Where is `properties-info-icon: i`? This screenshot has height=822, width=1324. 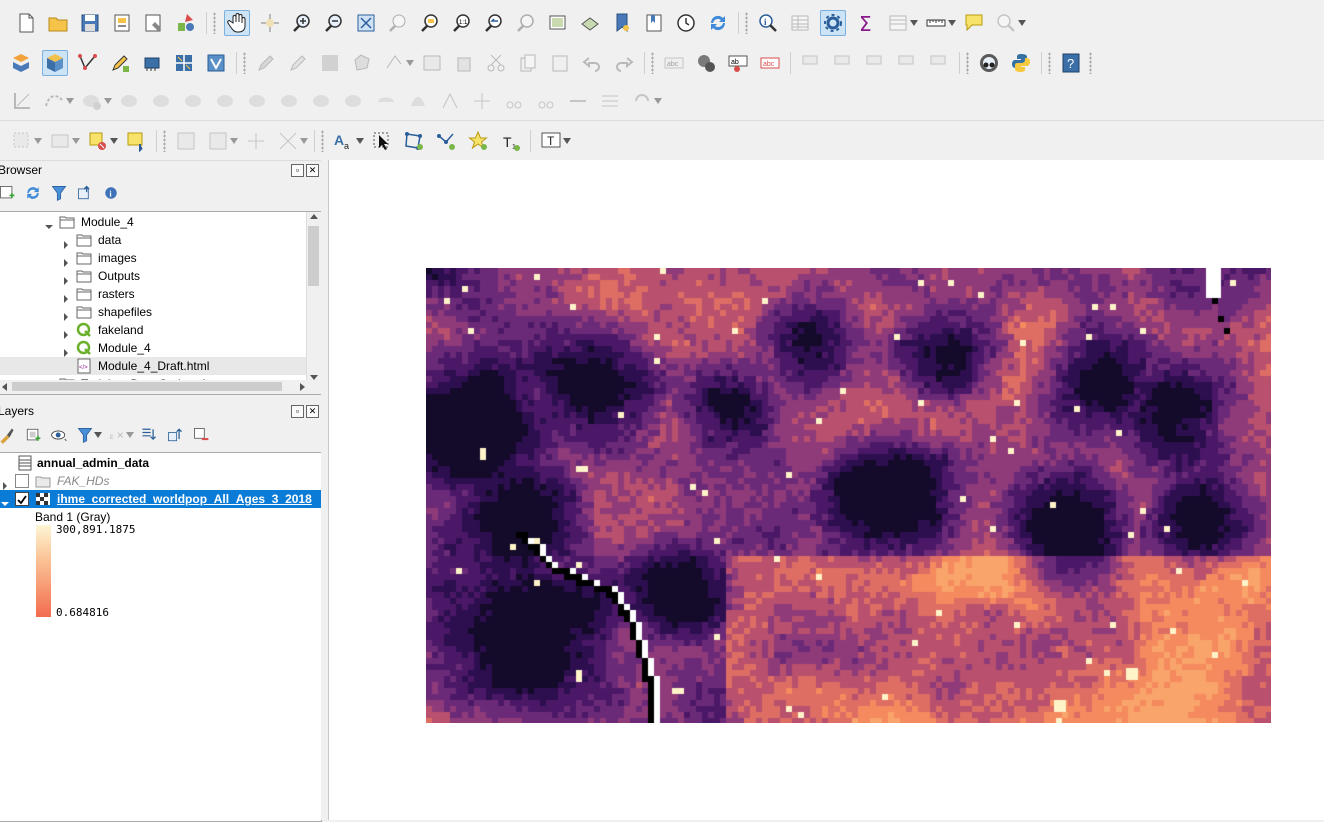
properties-info-icon: i is located at coordinates (111, 193).